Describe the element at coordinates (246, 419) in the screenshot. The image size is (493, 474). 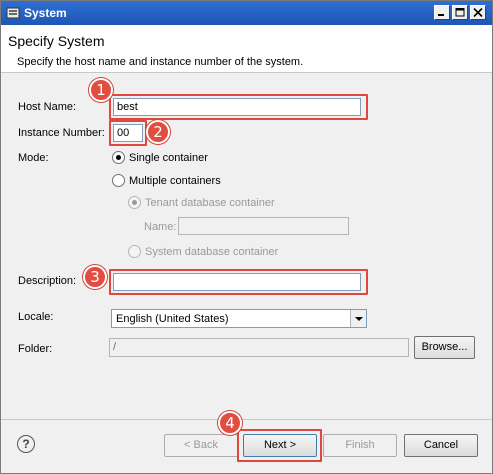
I see `footer-separator` at that location.